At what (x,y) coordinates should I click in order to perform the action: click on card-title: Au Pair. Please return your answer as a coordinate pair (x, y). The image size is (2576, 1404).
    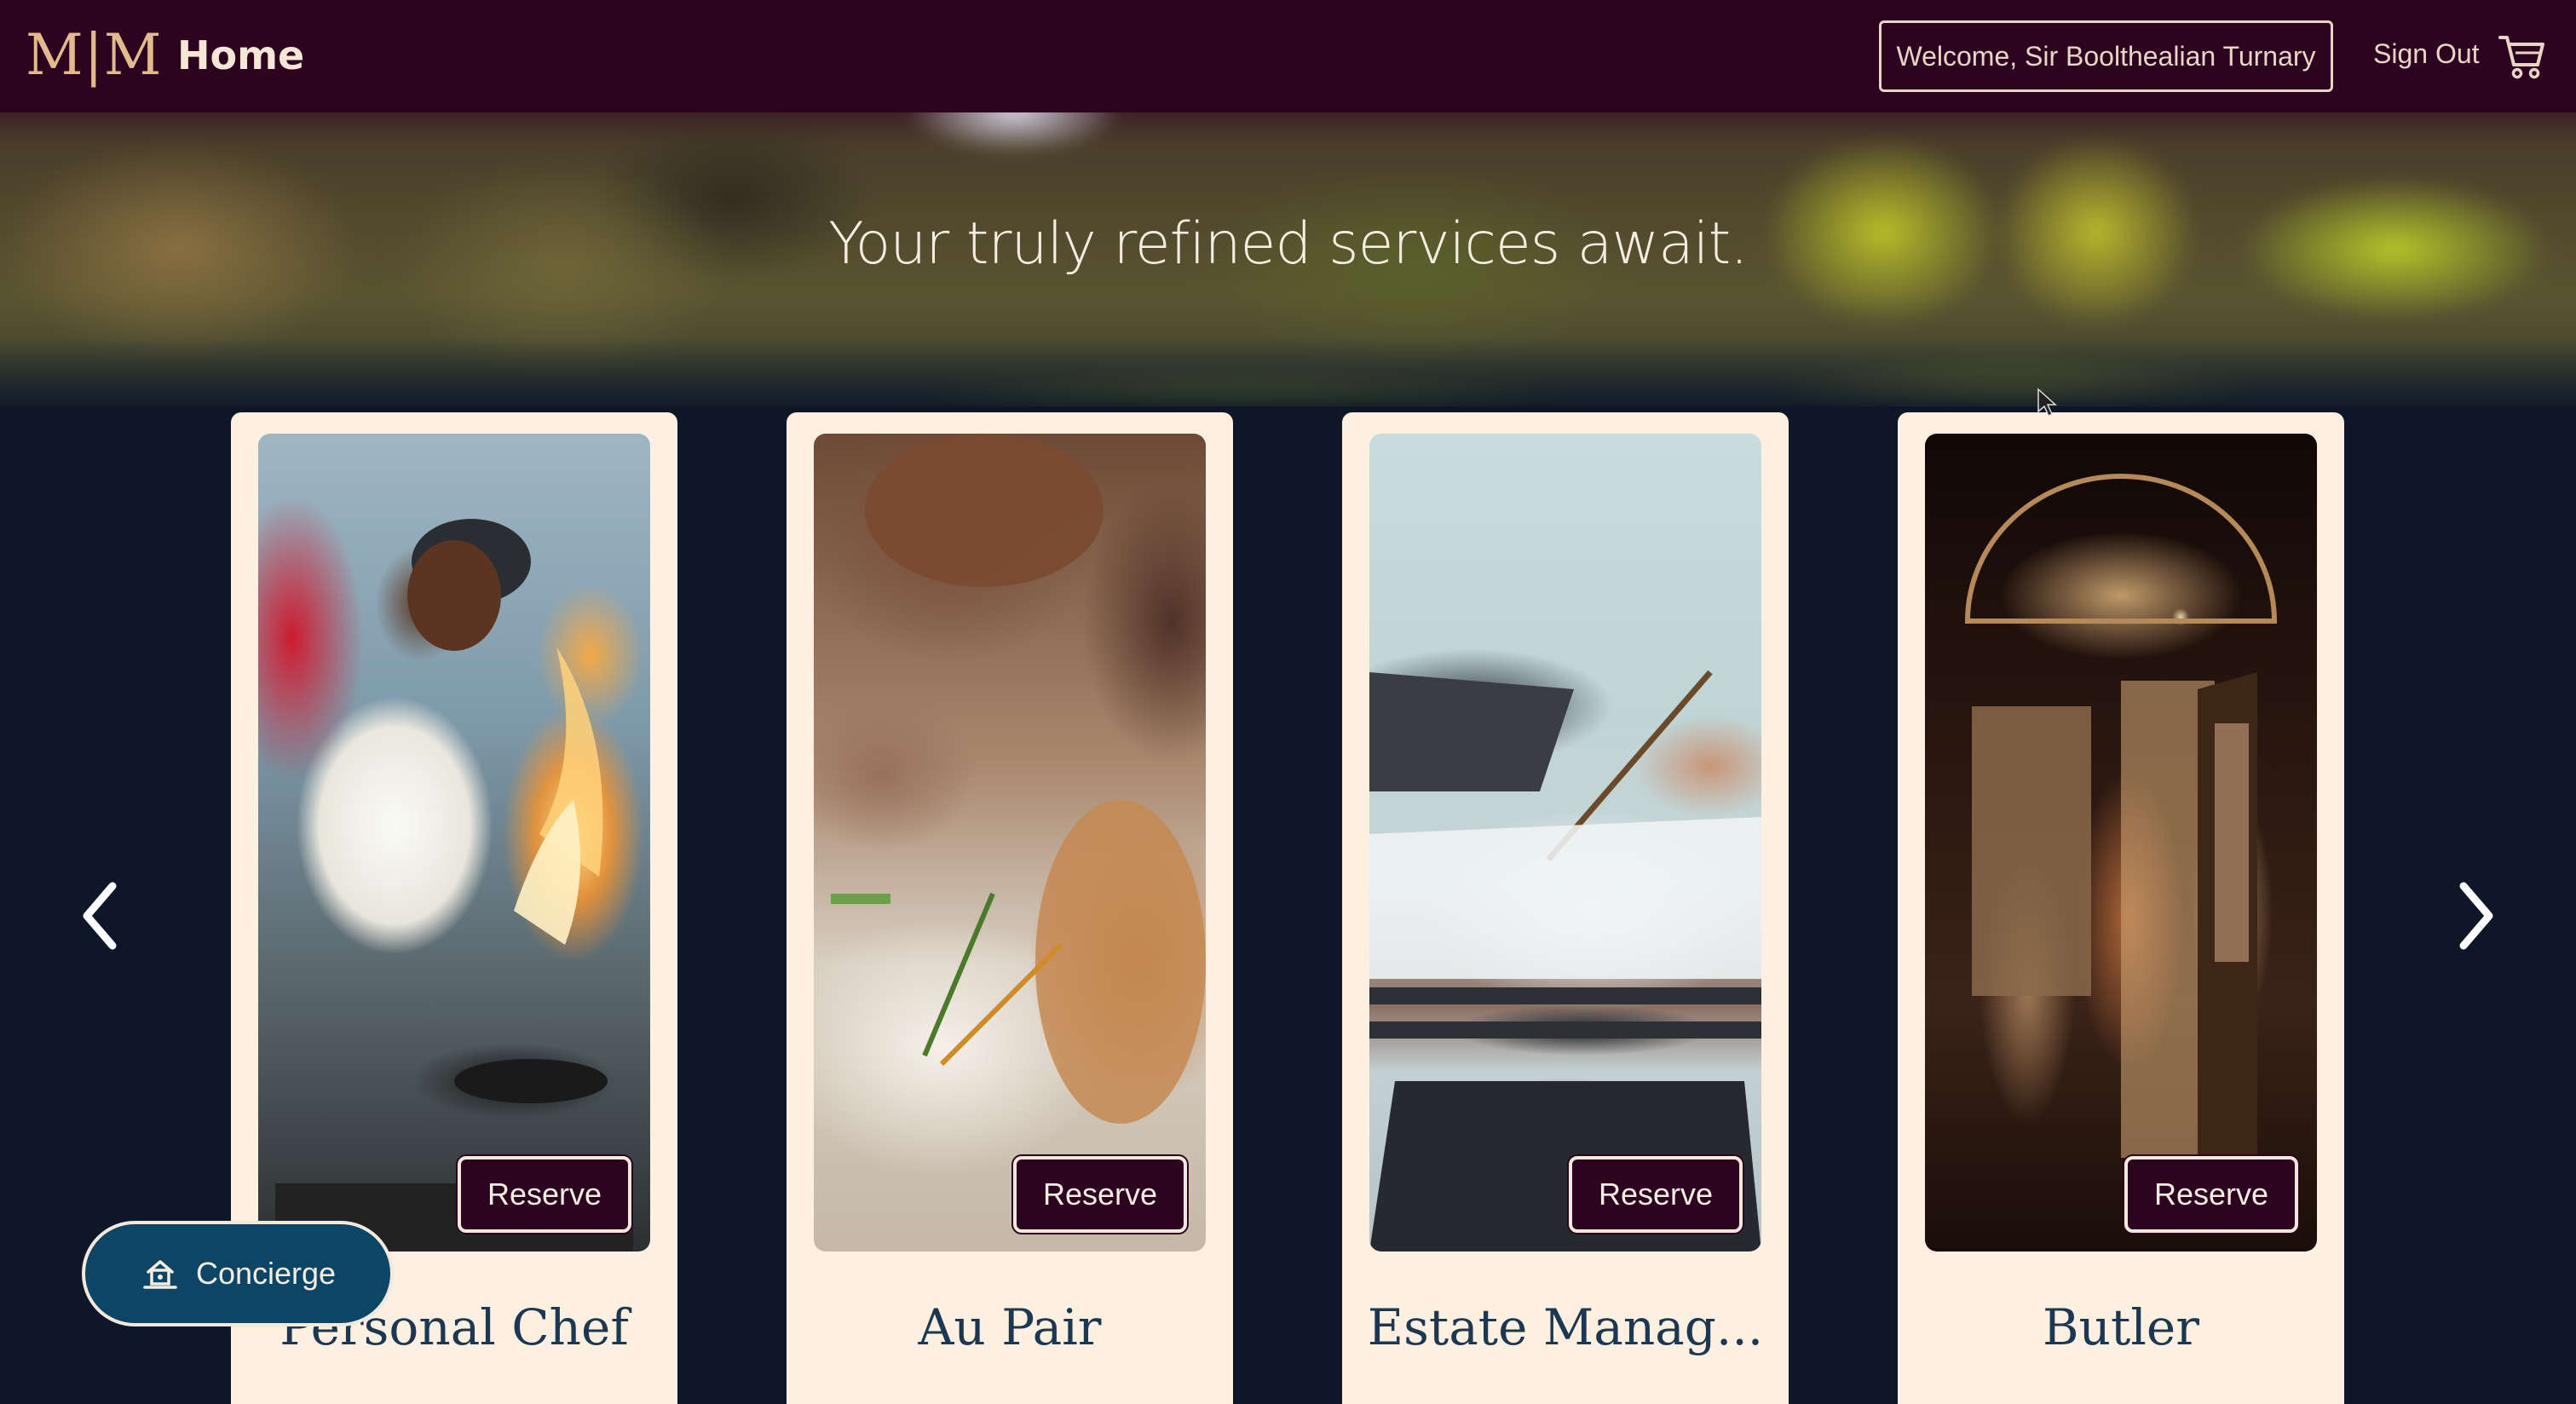
    Looking at the image, I should click on (1010, 1327).